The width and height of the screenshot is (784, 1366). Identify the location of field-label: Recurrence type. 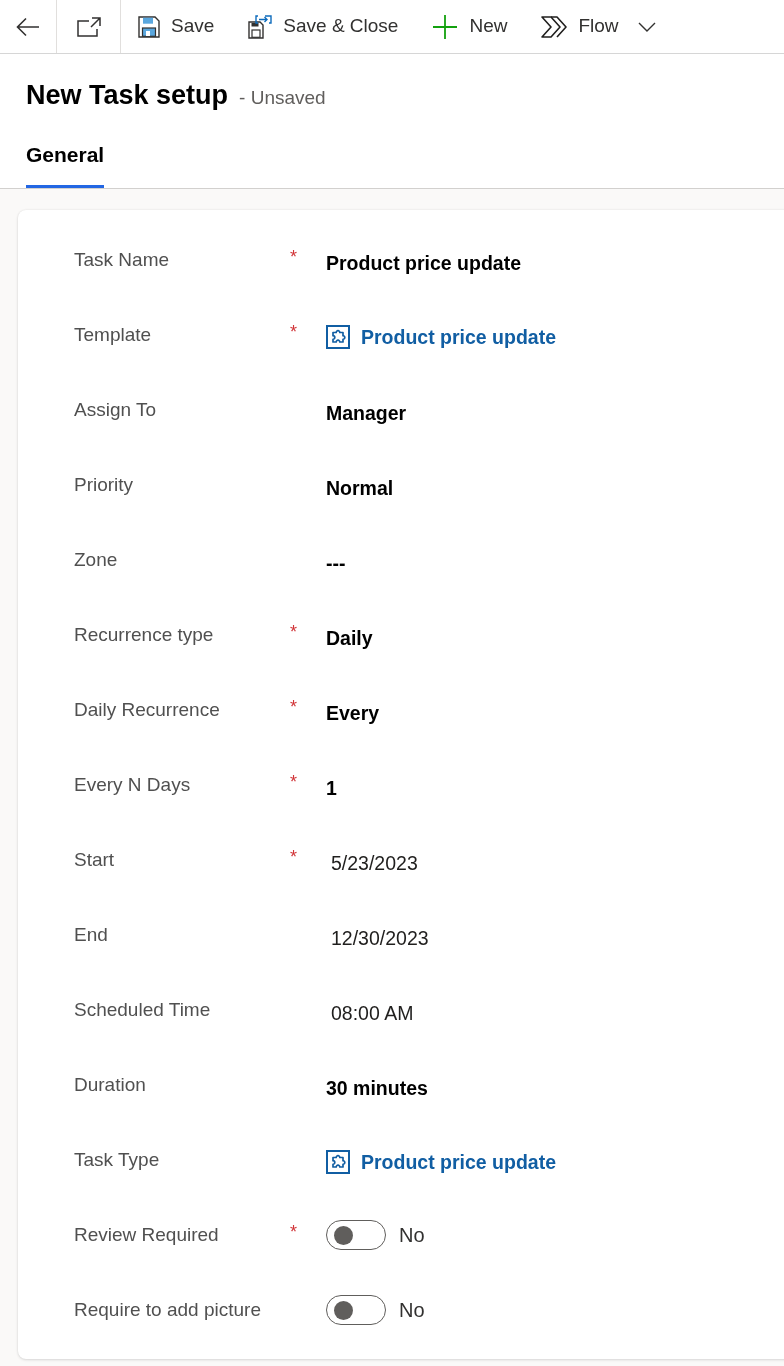
(144, 635).